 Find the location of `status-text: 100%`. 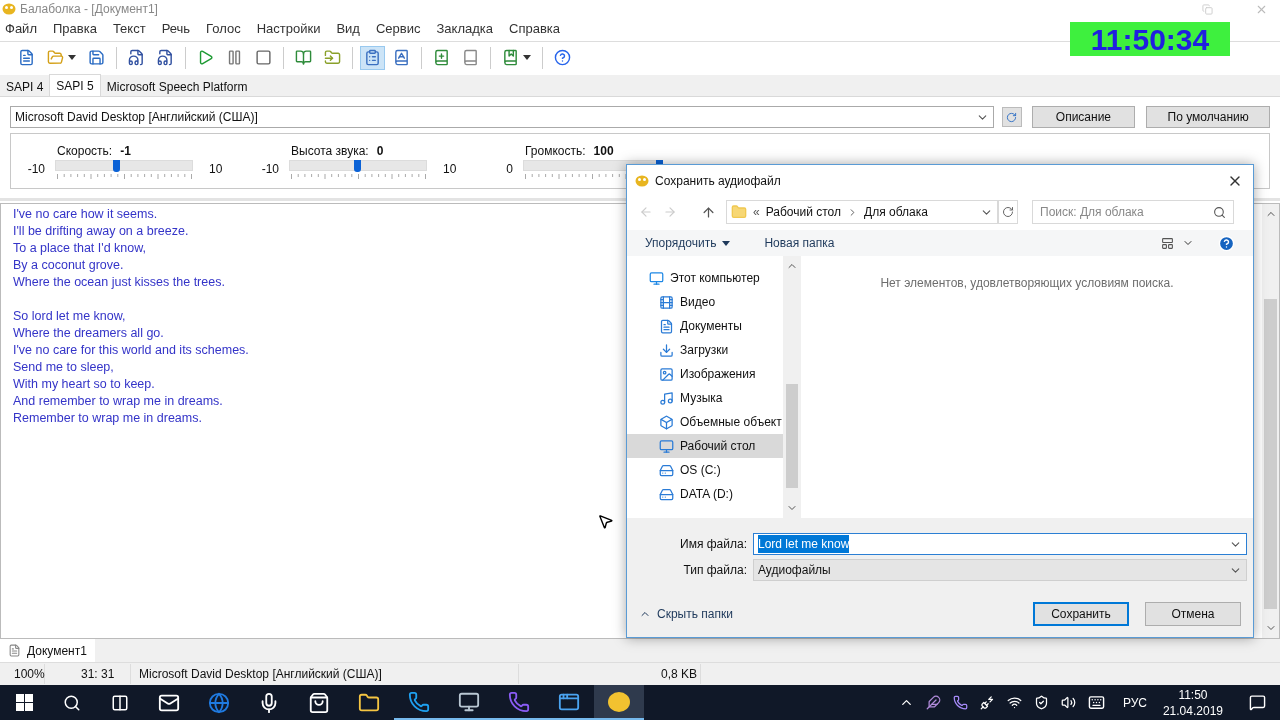

status-text: 100% is located at coordinates (22, 674).